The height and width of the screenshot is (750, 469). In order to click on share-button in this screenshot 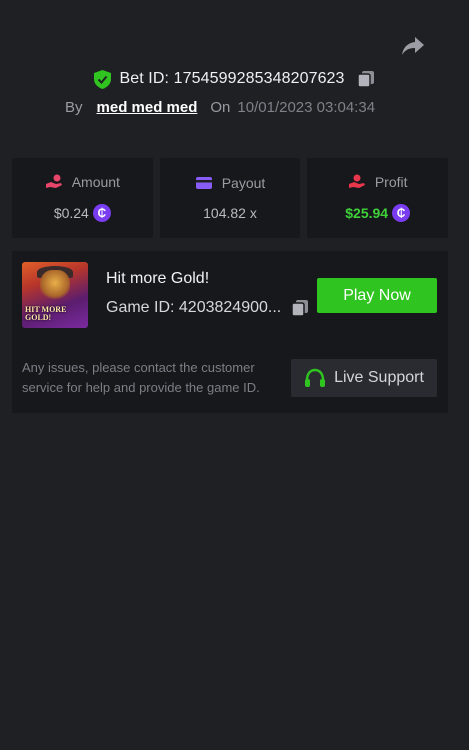, I will do `click(413, 46)`.